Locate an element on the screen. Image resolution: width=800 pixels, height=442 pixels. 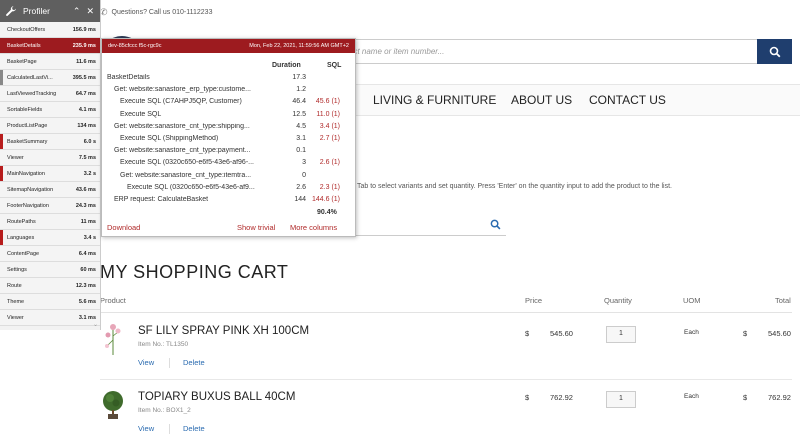
profiler-row-name: Route is located at coordinates (14, 285).